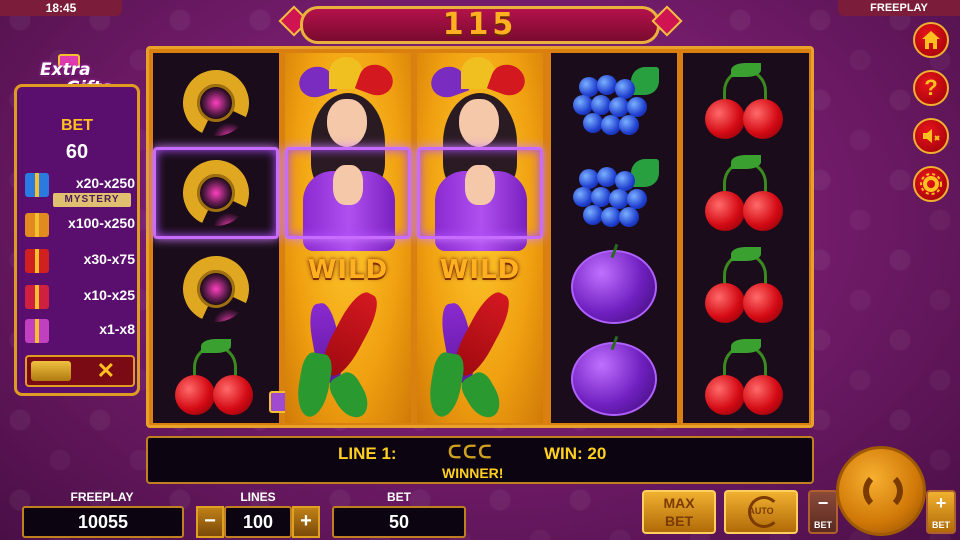 This screenshot has height=540, width=960. I want to click on win-info-bar: LINE 1: ᑕᑕᑕ WIN: 20 WINNER!, so click(480, 460).